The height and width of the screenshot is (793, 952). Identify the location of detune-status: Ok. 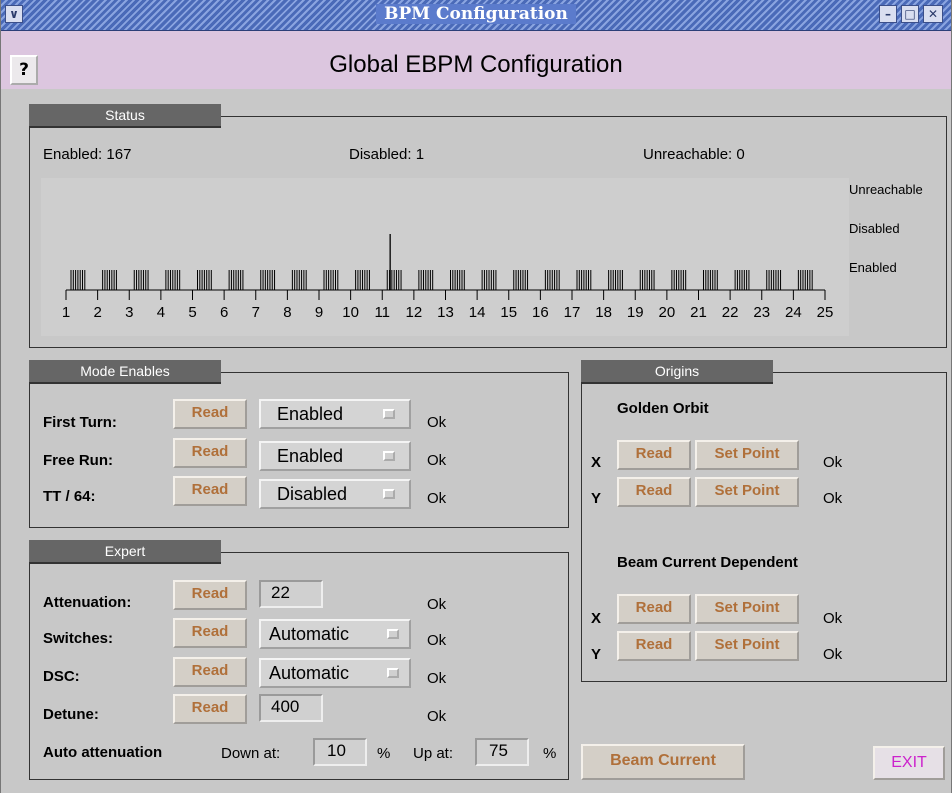
(437, 716).